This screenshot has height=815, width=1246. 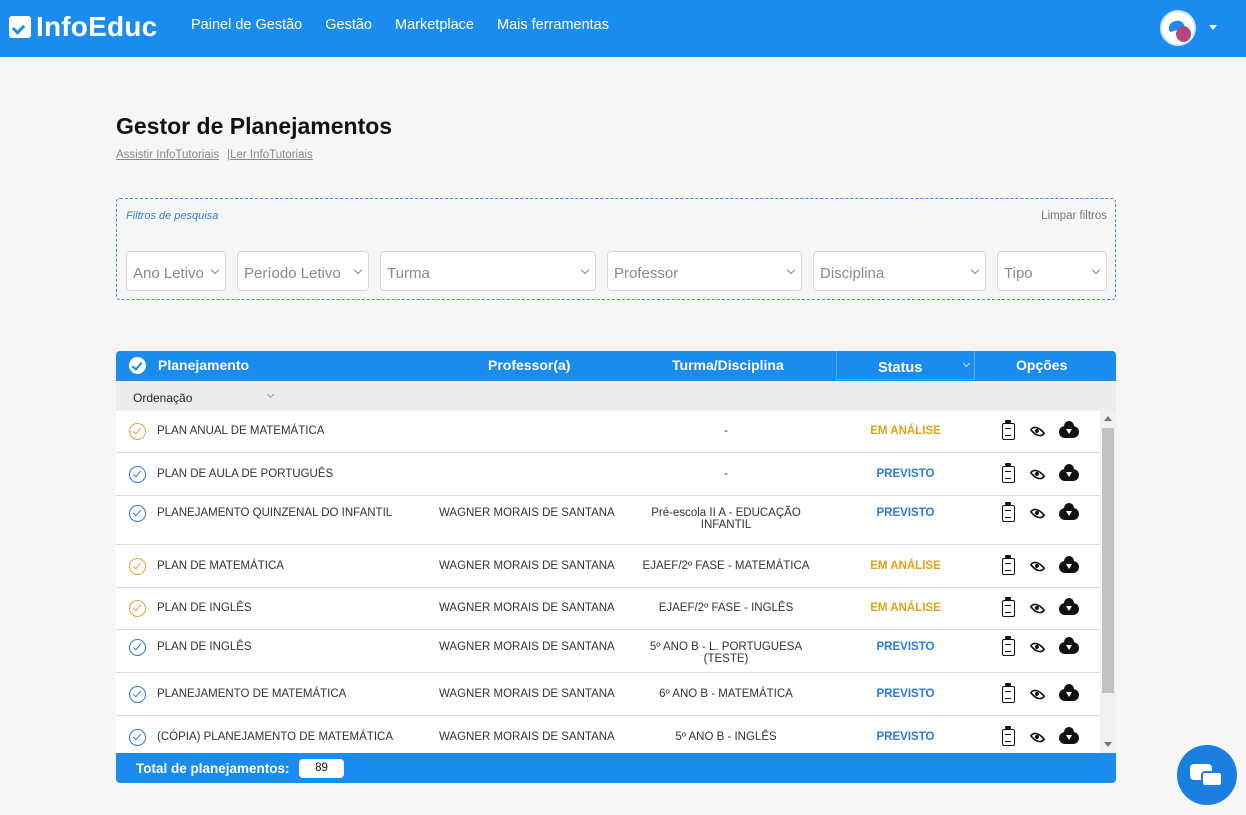 What do you see at coordinates (1074, 216) in the screenshot?
I see `clear-filters-button: Limpar filtros` at bounding box center [1074, 216].